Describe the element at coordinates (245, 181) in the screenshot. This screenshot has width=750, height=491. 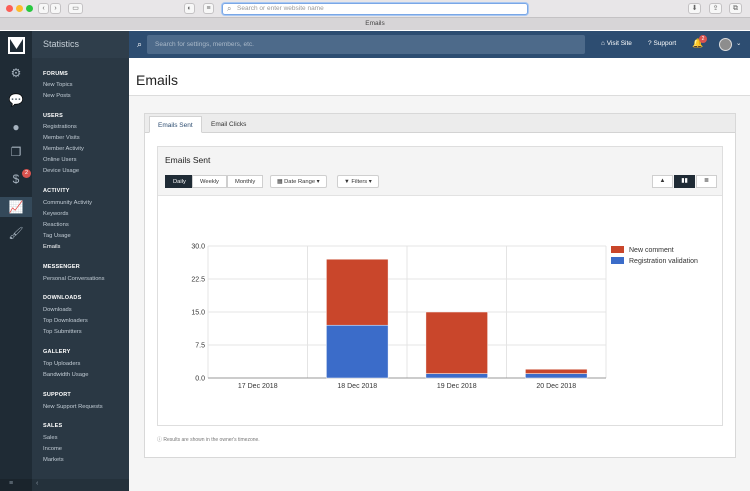
I see `monthly-button: Monthly` at that location.